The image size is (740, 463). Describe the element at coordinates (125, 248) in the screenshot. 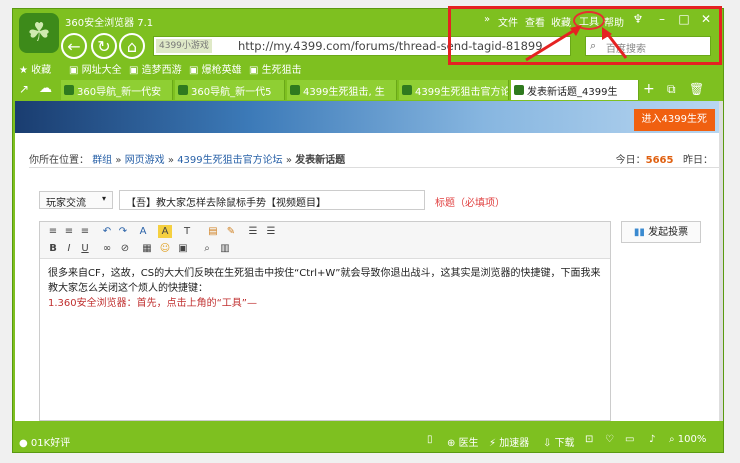

I see `unlink-icon: ⊘` at that location.